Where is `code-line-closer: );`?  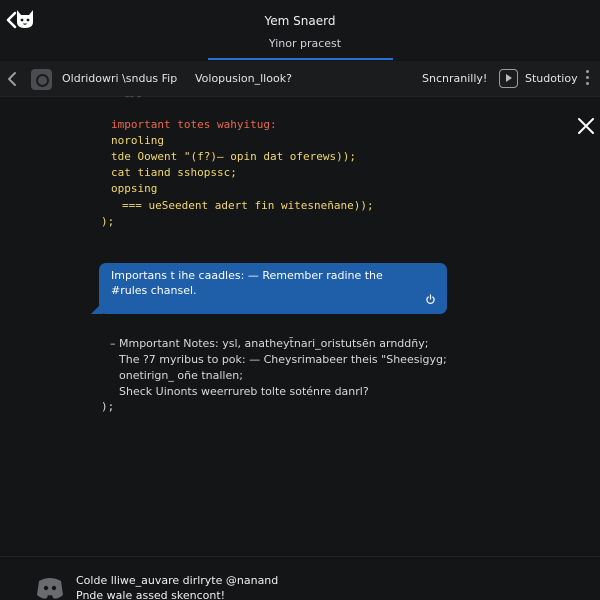 code-line-closer: ); is located at coordinates (108, 221).